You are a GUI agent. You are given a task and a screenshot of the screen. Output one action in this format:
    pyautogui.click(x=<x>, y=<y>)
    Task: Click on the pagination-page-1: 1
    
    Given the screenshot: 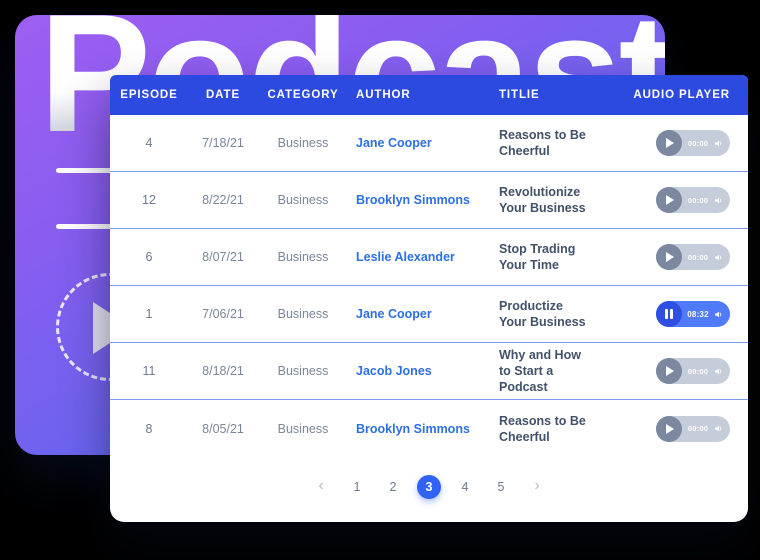 What is the action you would take?
    pyautogui.click(x=357, y=487)
    